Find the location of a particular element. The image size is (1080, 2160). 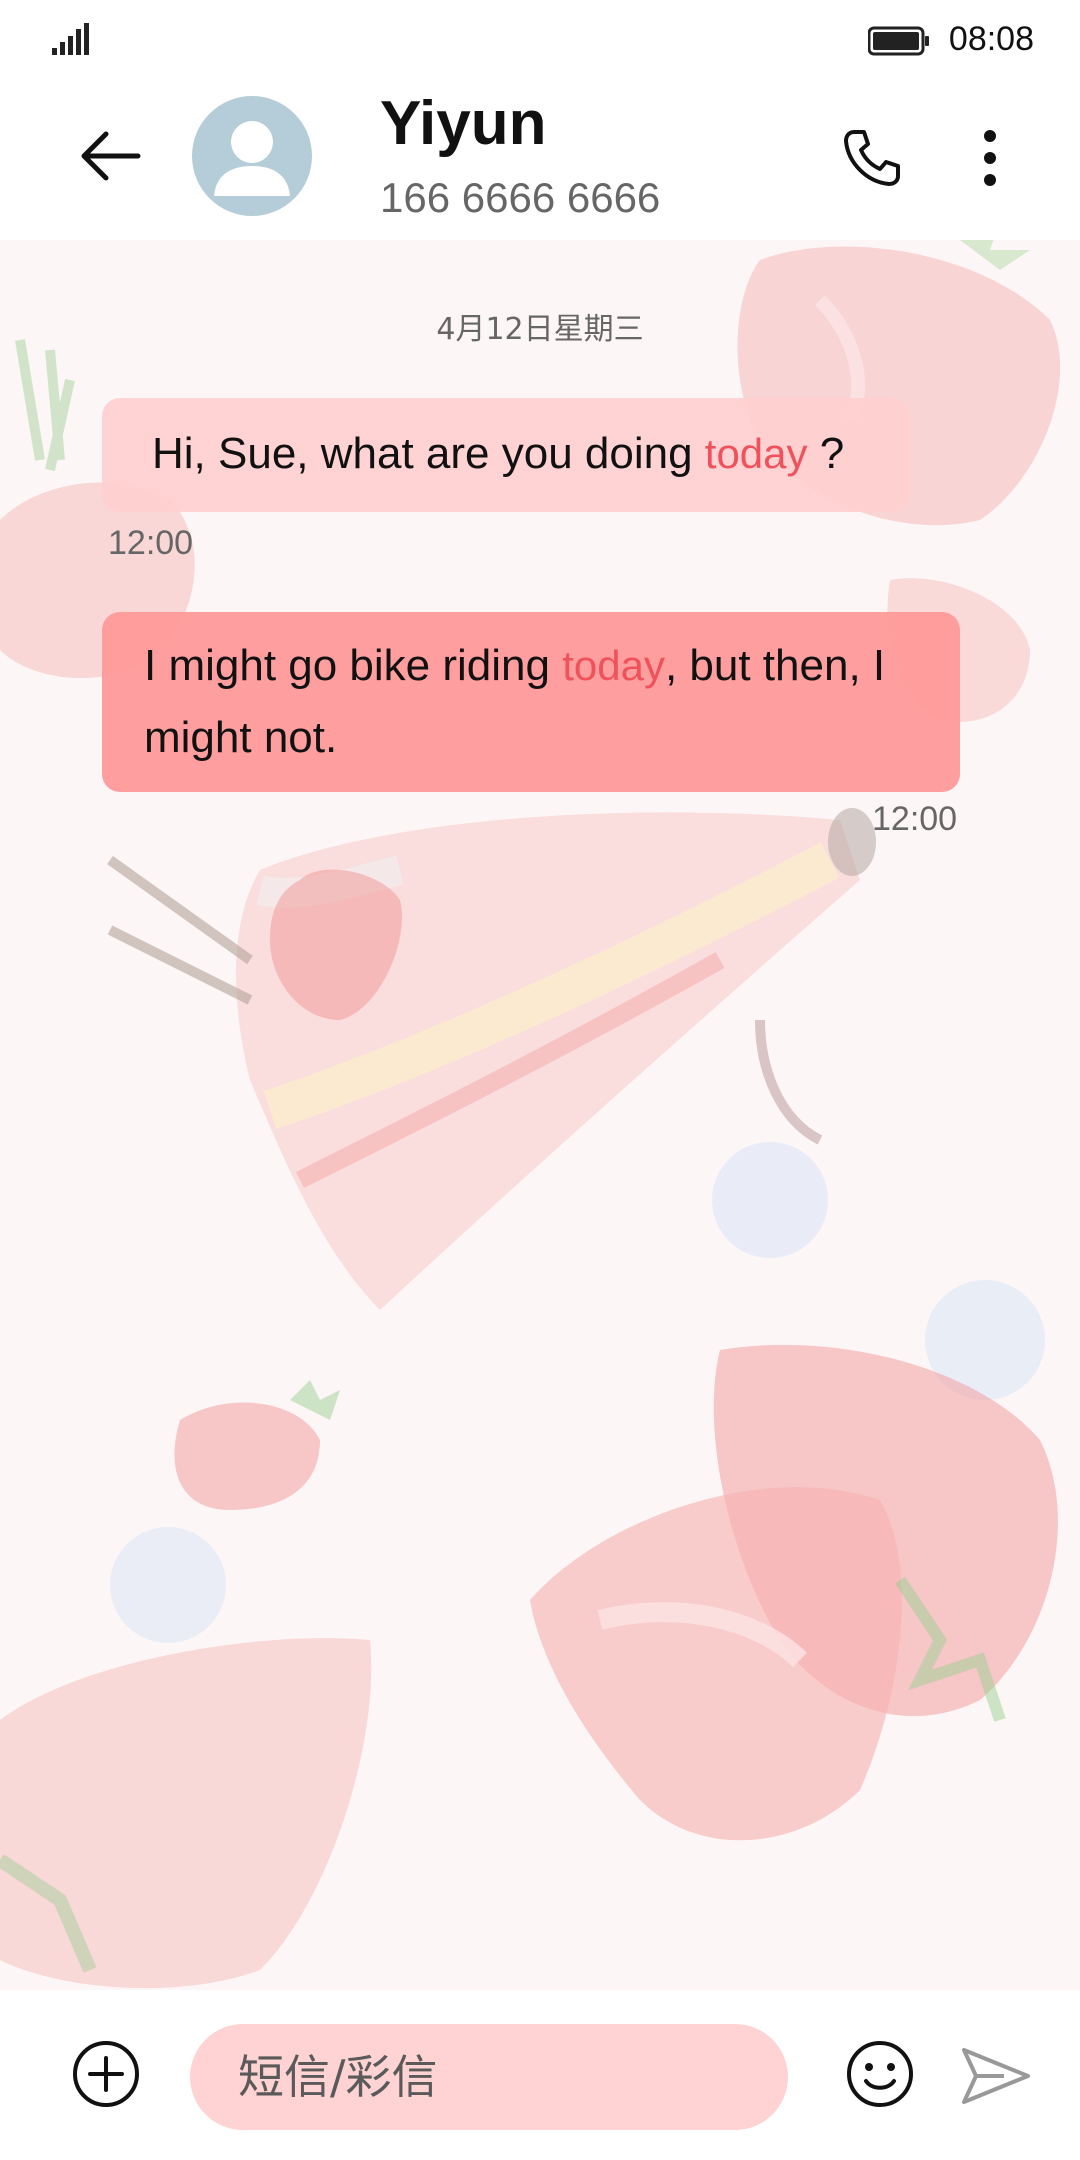

signal-bars-icon is located at coordinates (70, 41).